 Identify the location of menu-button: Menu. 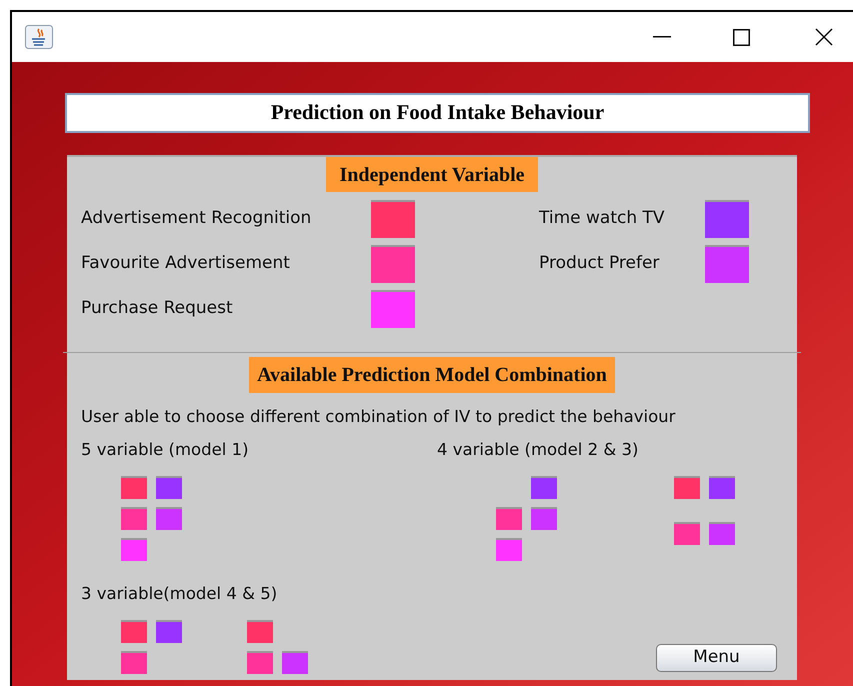
(716, 658).